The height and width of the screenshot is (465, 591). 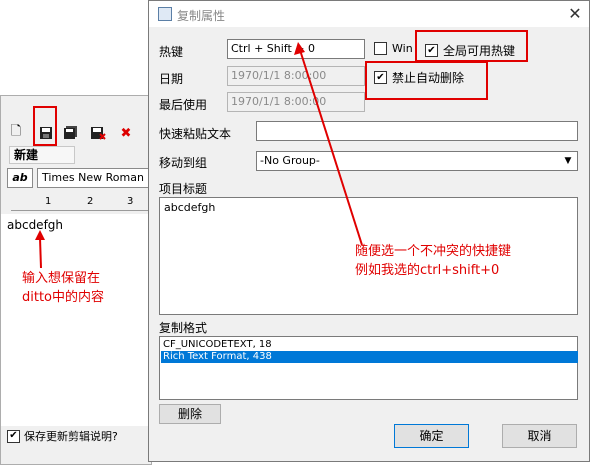 What do you see at coordinates (63, 297) in the screenshot?
I see `left-annotation-line2: ditto中的内容` at bounding box center [63, 297].